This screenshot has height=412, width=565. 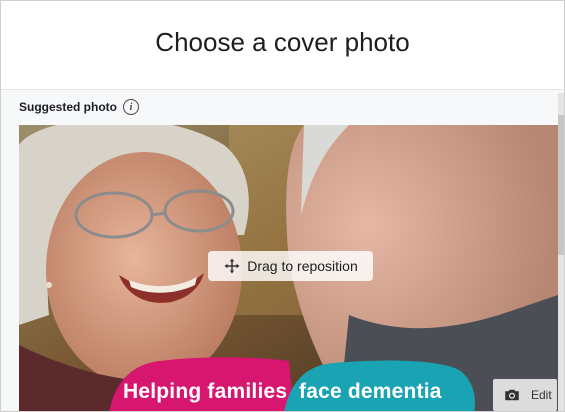 What do you see at coordinates (512, 395) in the screenshot?
I see `camera-icon` at bounding box center [512, 395].